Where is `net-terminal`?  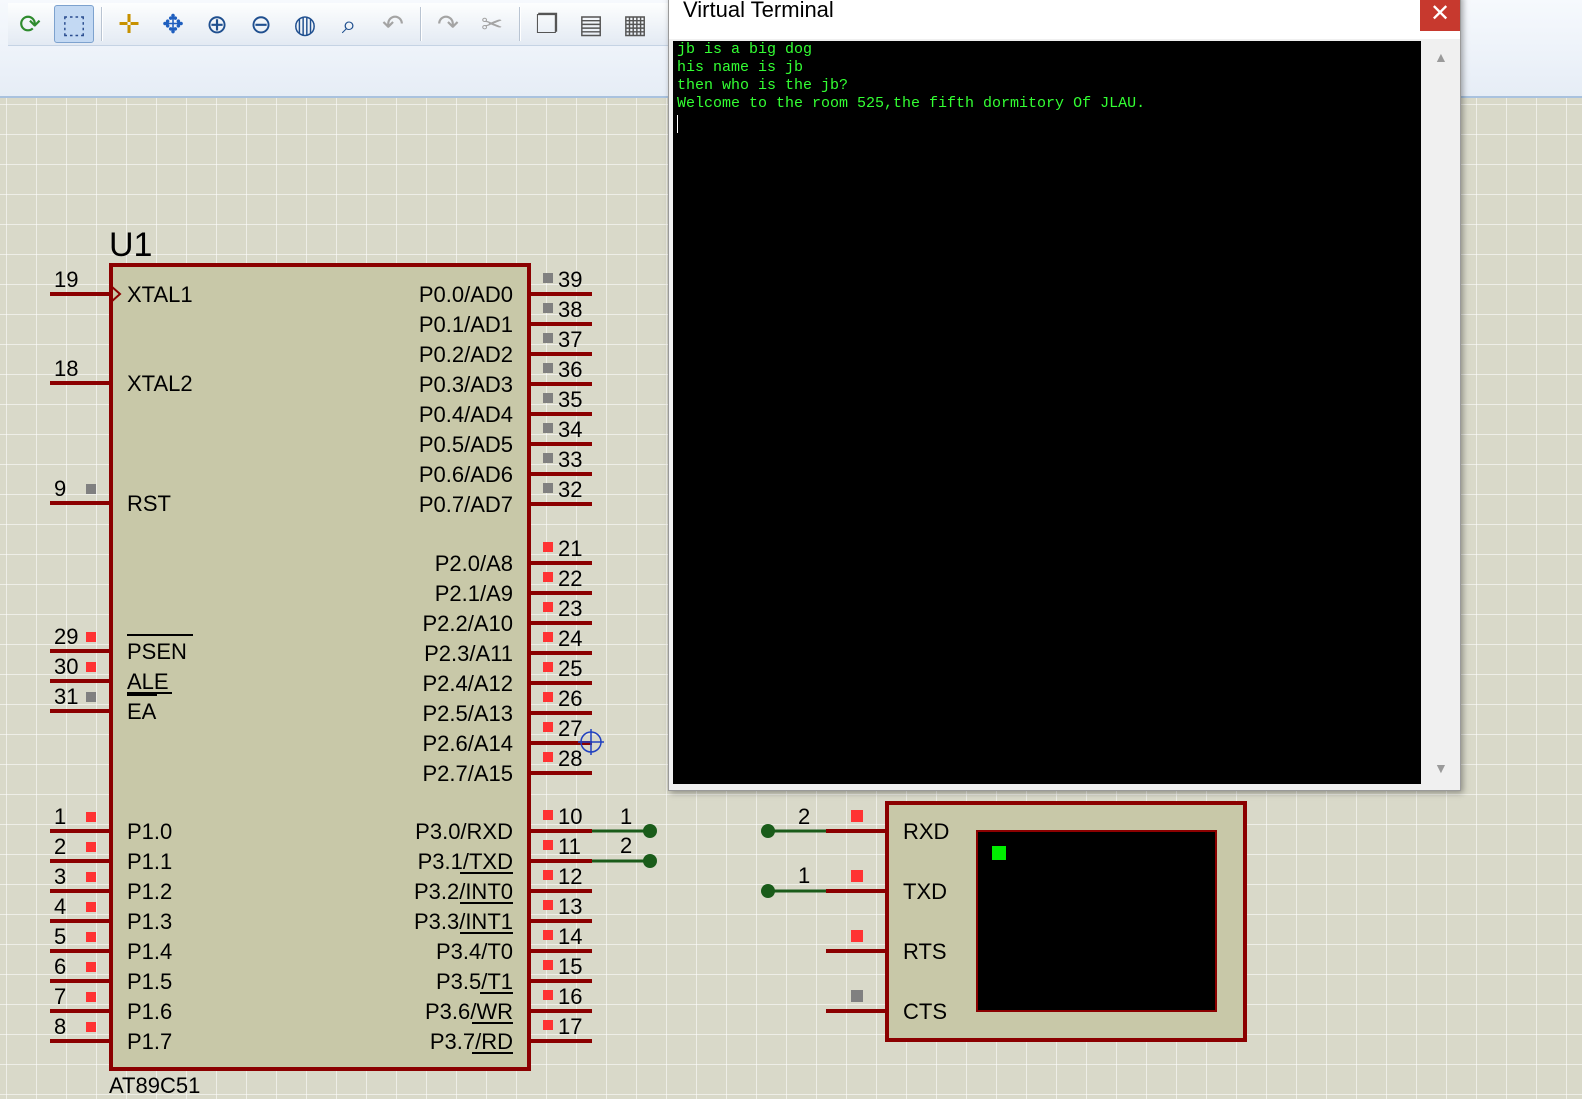 net-terminal is located at coordinates (768, 831).